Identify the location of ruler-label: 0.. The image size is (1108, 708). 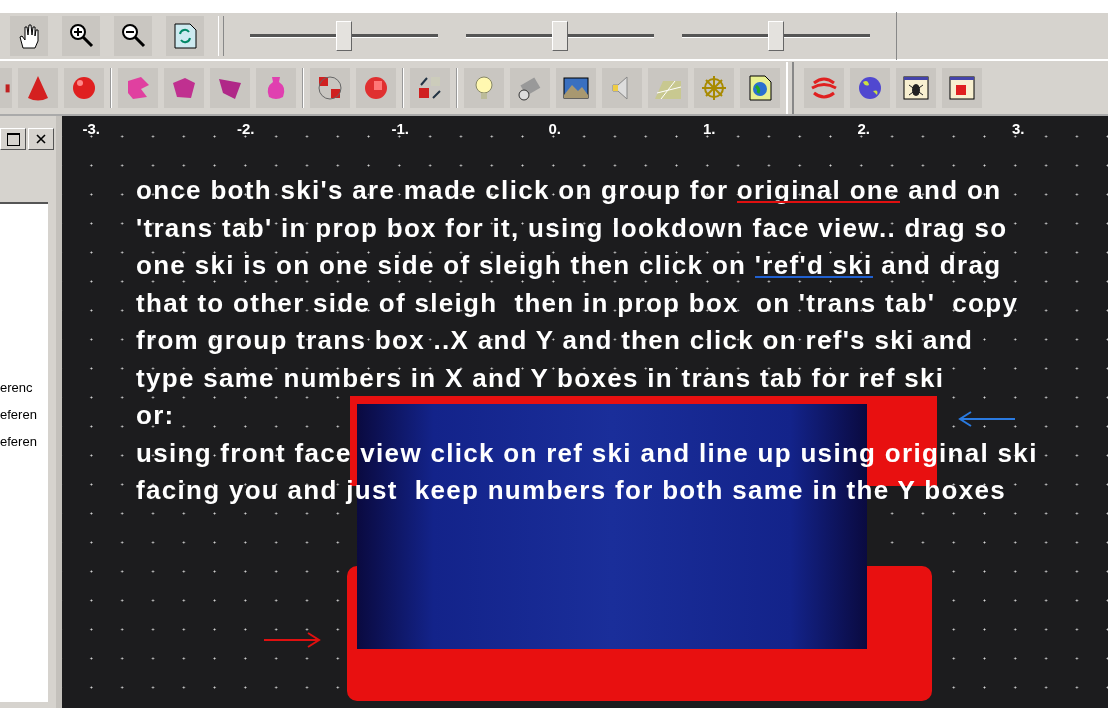
(554, 128).